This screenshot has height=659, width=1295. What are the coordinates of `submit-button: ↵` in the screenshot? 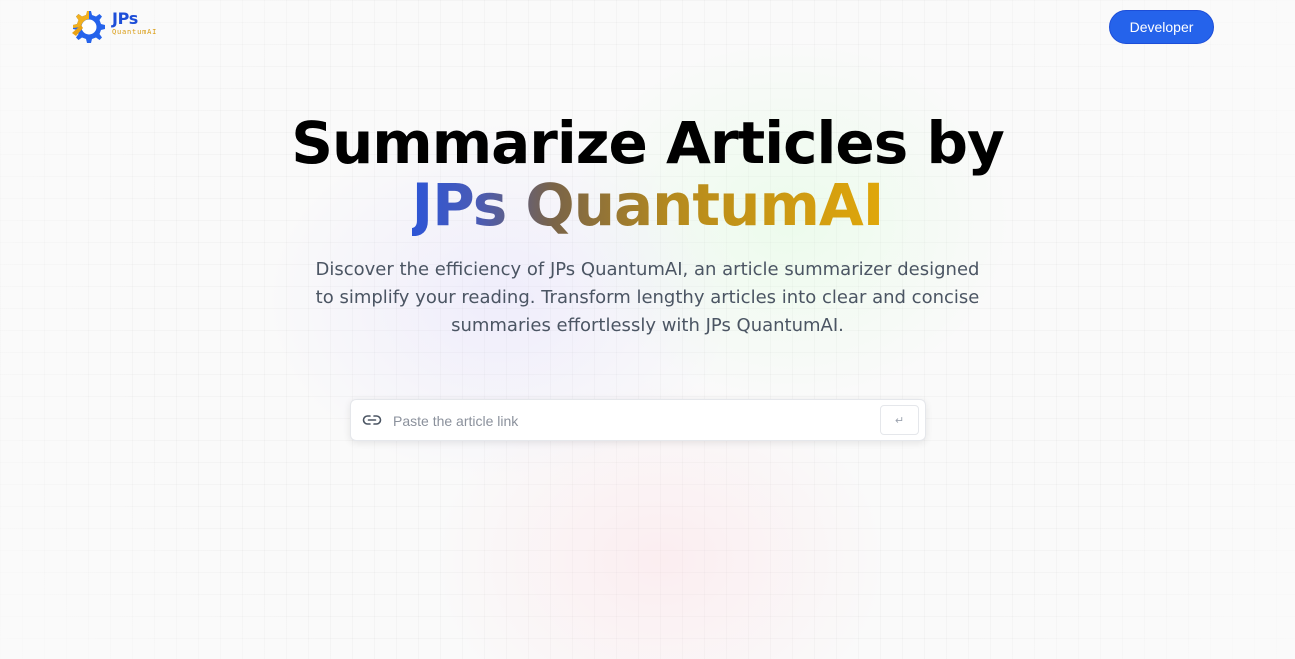 It's located at (899, 420).